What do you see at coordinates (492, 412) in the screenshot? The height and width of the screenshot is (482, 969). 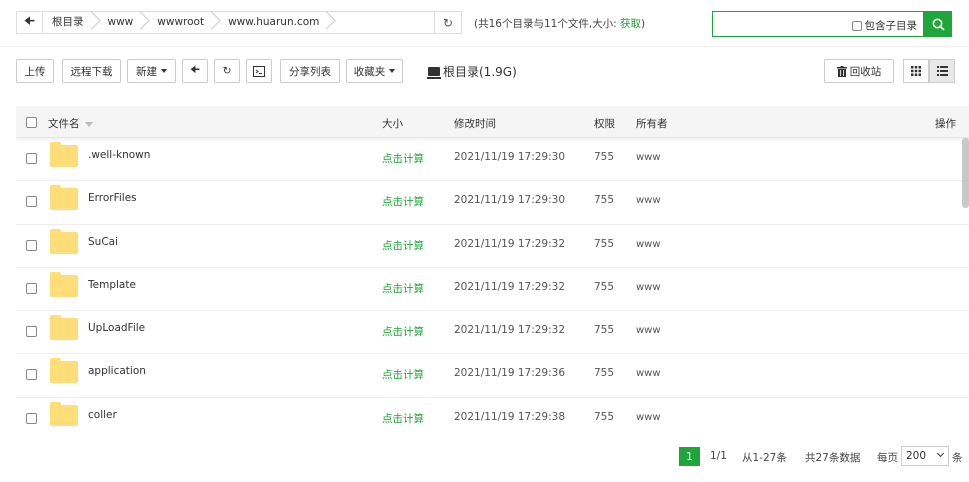 I see `table-row: coller 点击计算 2021/11/19 17:29:38 755 www` at bounding box center [492, 412].